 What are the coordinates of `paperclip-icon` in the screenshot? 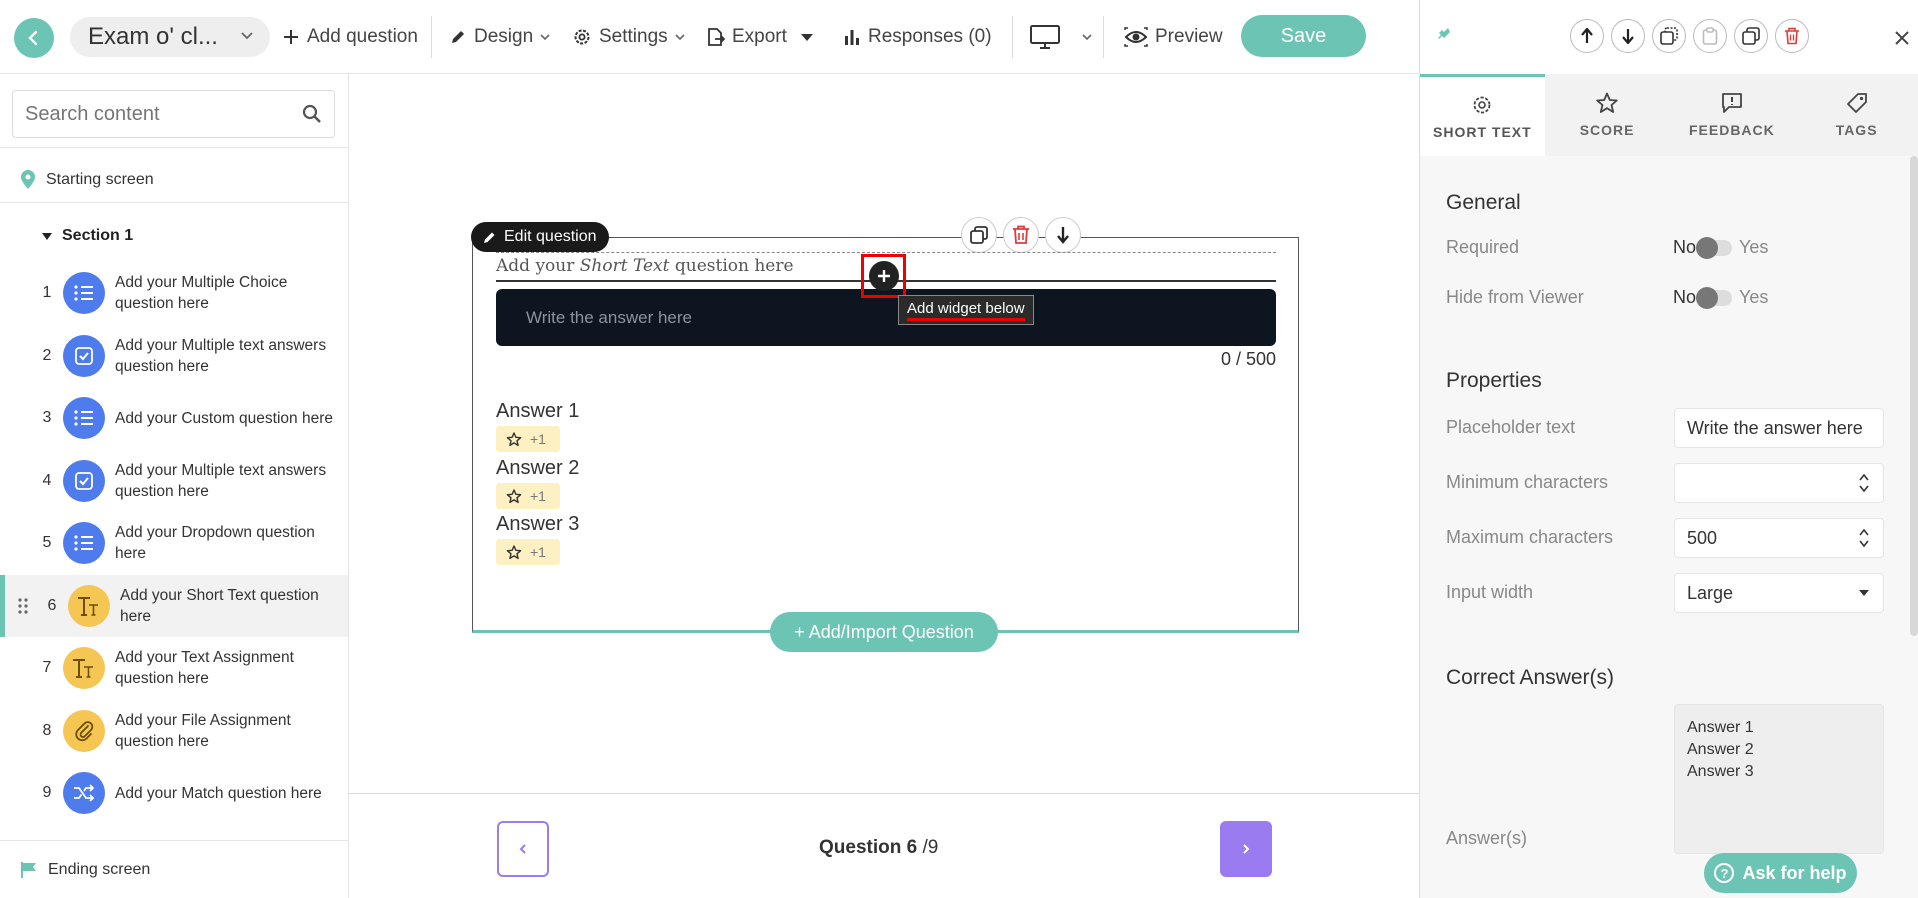 It's located at (84, 730).